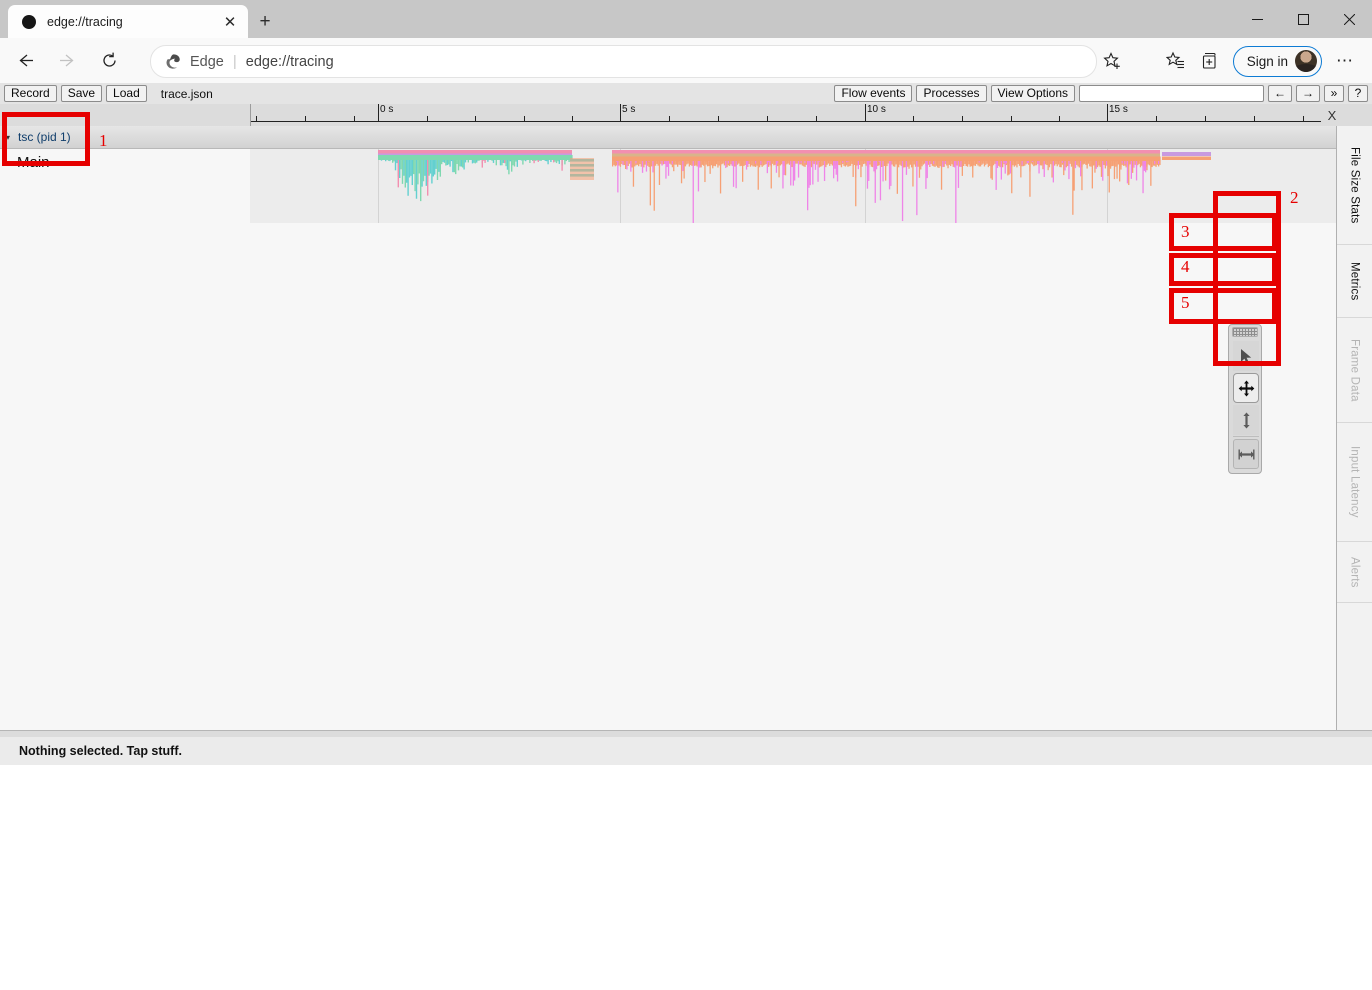 The width and height of the screenshot is (1372, 990). What do you see at coordinates (109, 61) in the screenshot?
I see `reload-icon` at bounding box center [109, 61].